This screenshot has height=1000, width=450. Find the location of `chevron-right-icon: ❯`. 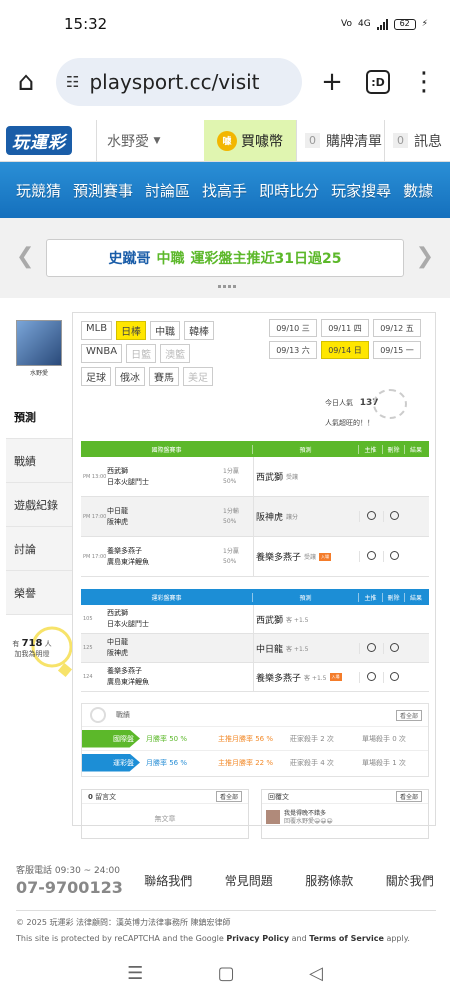

chevron-right-icon: ❯ is located at coordinates (425, 256).